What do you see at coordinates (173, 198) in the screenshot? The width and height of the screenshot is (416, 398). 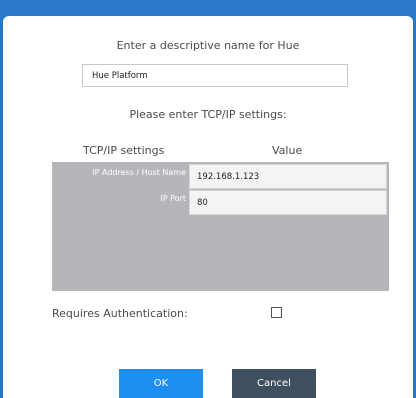 I see `ip-port-label: IP Port` at bounding box center [173, 198].